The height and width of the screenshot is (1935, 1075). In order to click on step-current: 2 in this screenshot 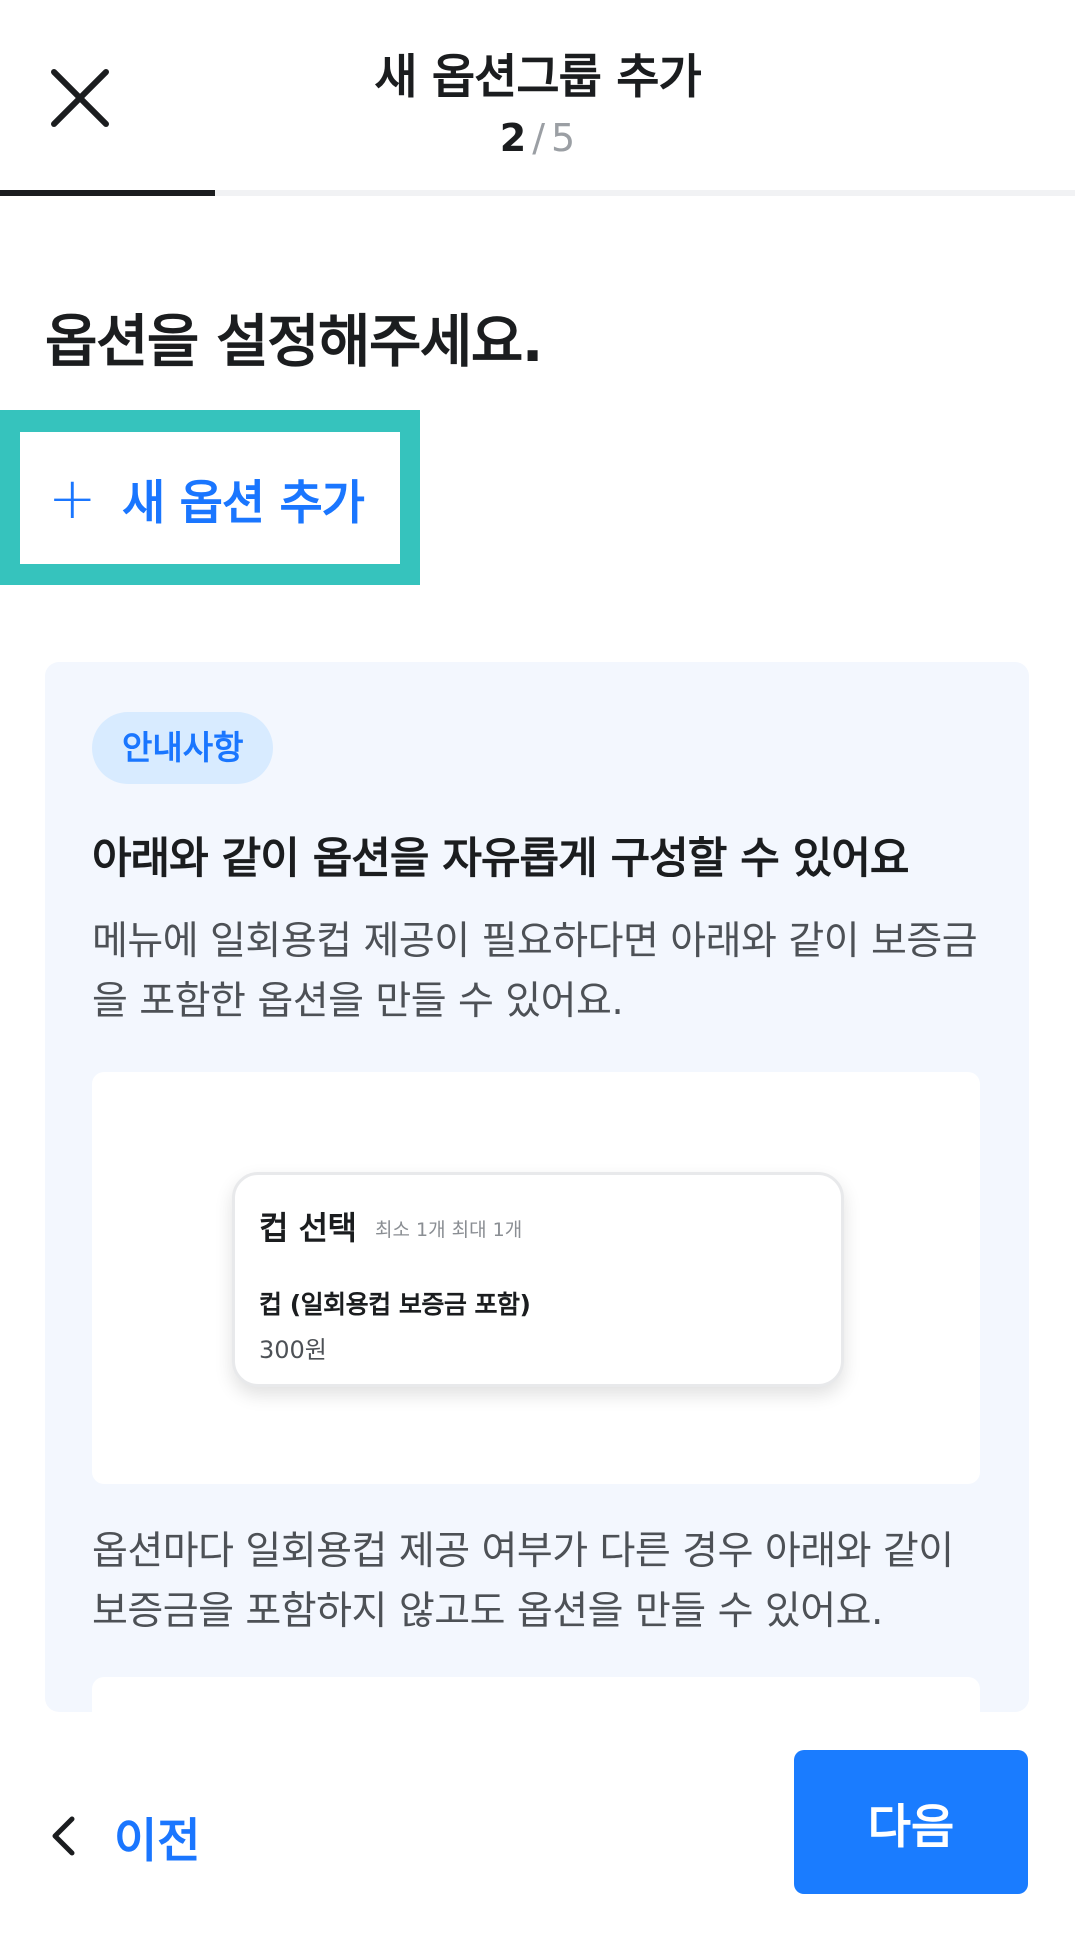, I will do `click(513, 138)`.